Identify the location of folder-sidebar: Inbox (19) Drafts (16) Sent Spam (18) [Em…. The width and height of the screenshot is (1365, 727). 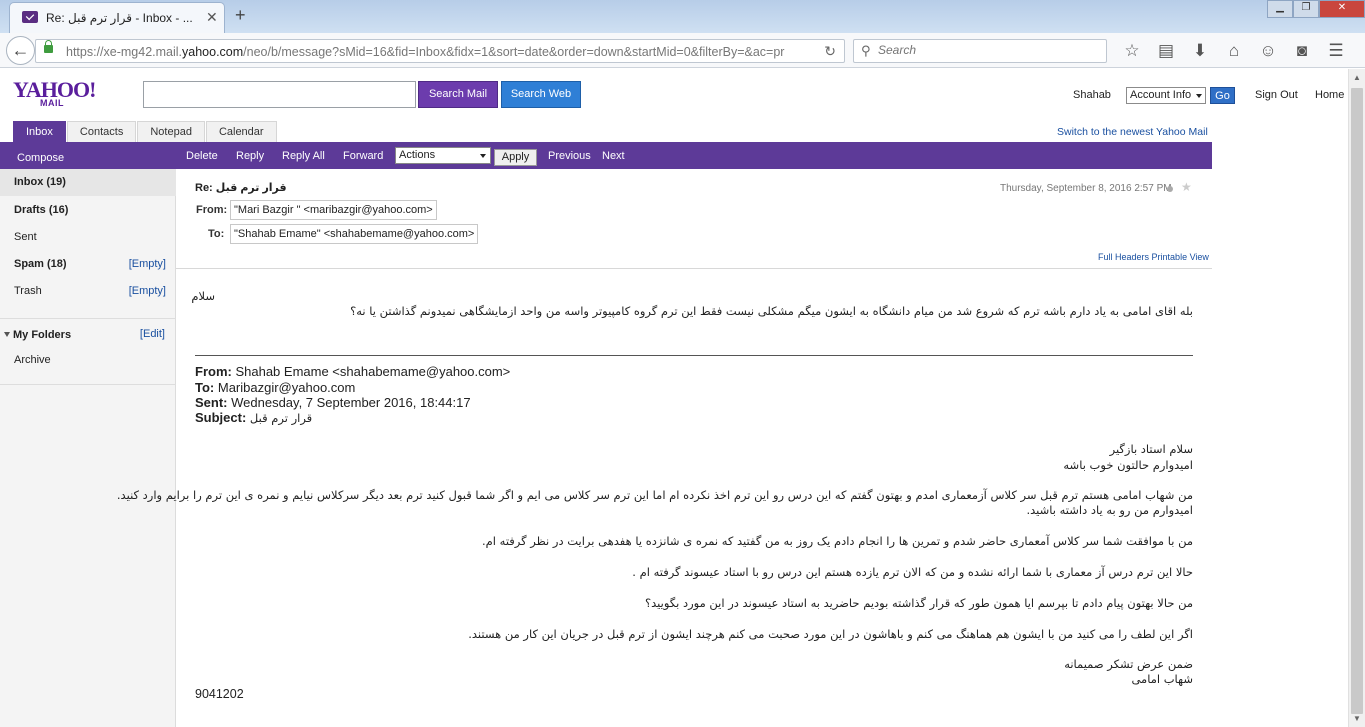
(88, 448).